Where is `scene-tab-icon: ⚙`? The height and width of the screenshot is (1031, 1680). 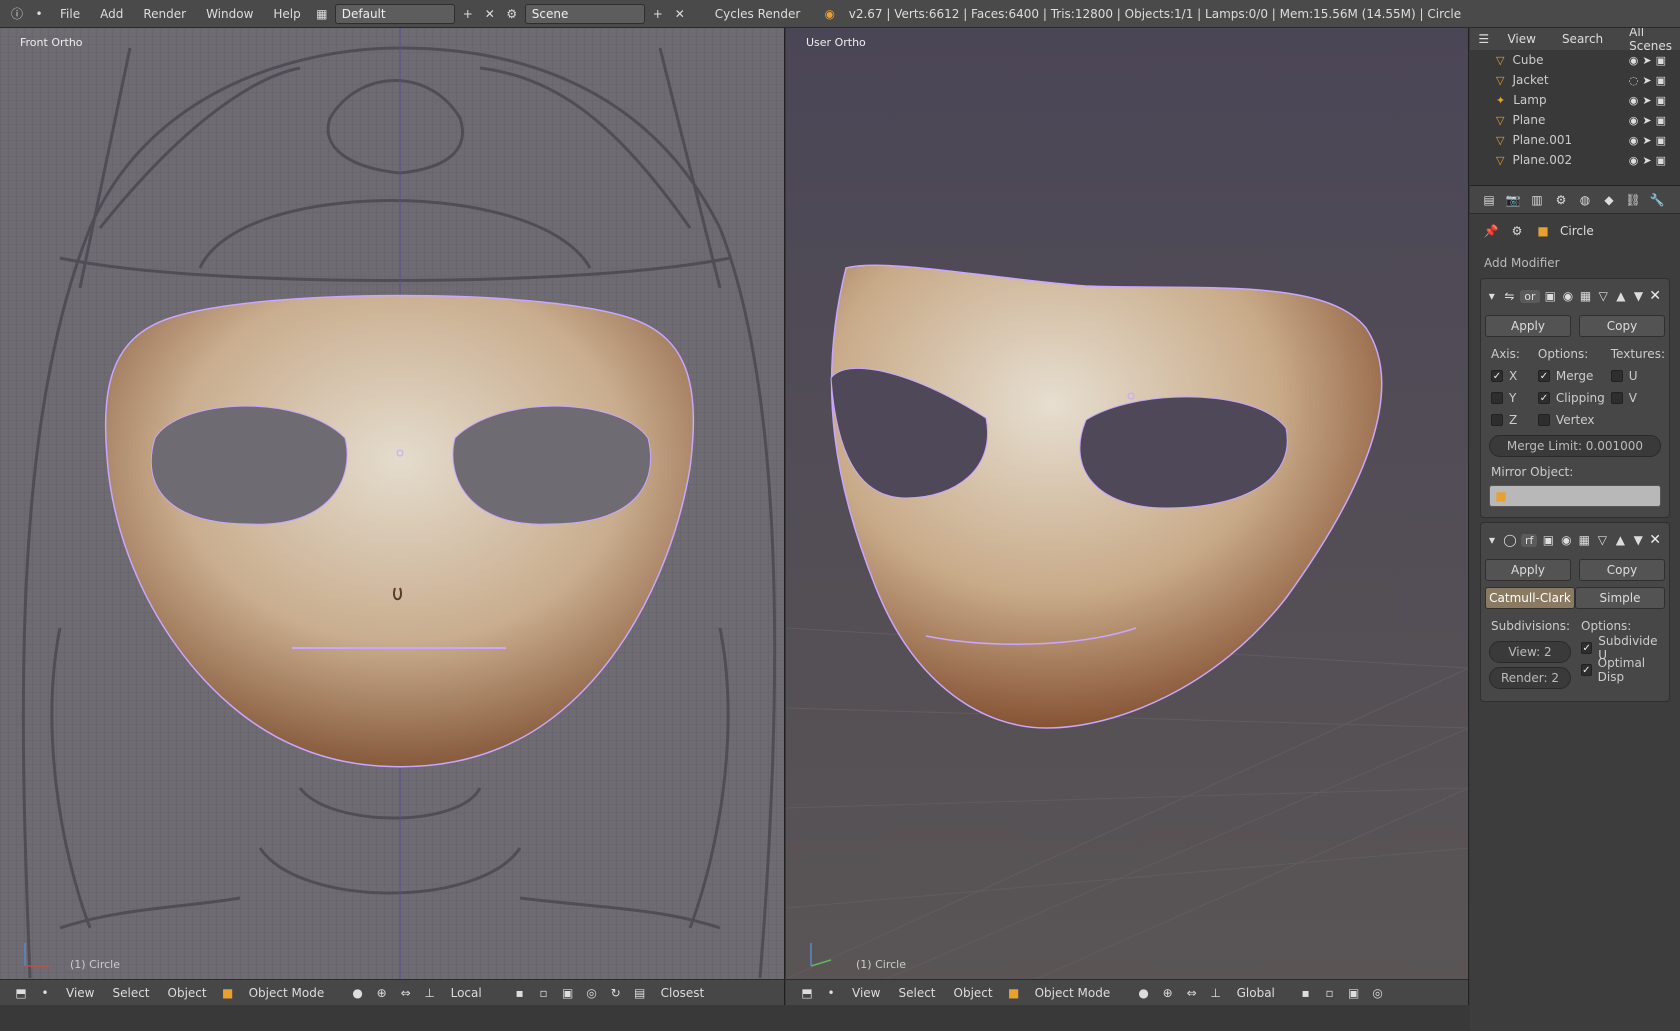
scene-tab-icon: ⚙ is located at coordinates (1561, 200).